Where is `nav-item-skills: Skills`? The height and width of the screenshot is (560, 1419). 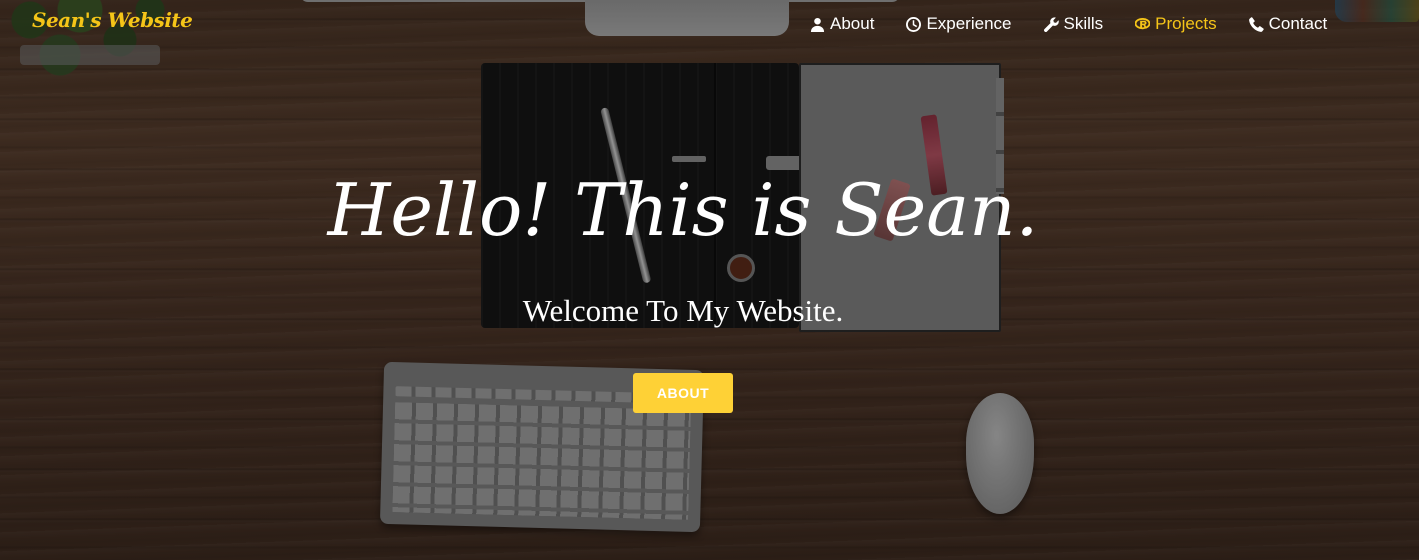
nav-item-skills: Skills is located at coordinates (1073, 24).